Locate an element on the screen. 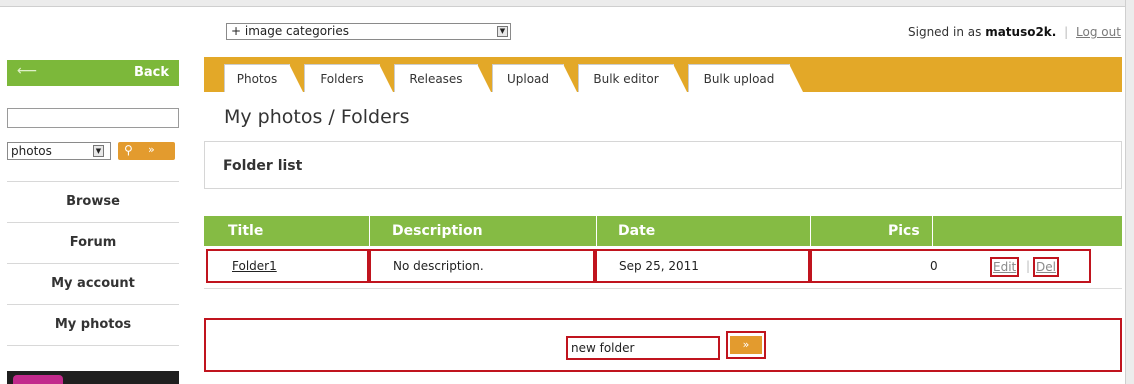  sidebar-item-browse: Browse is located at coordinates (93, 202).